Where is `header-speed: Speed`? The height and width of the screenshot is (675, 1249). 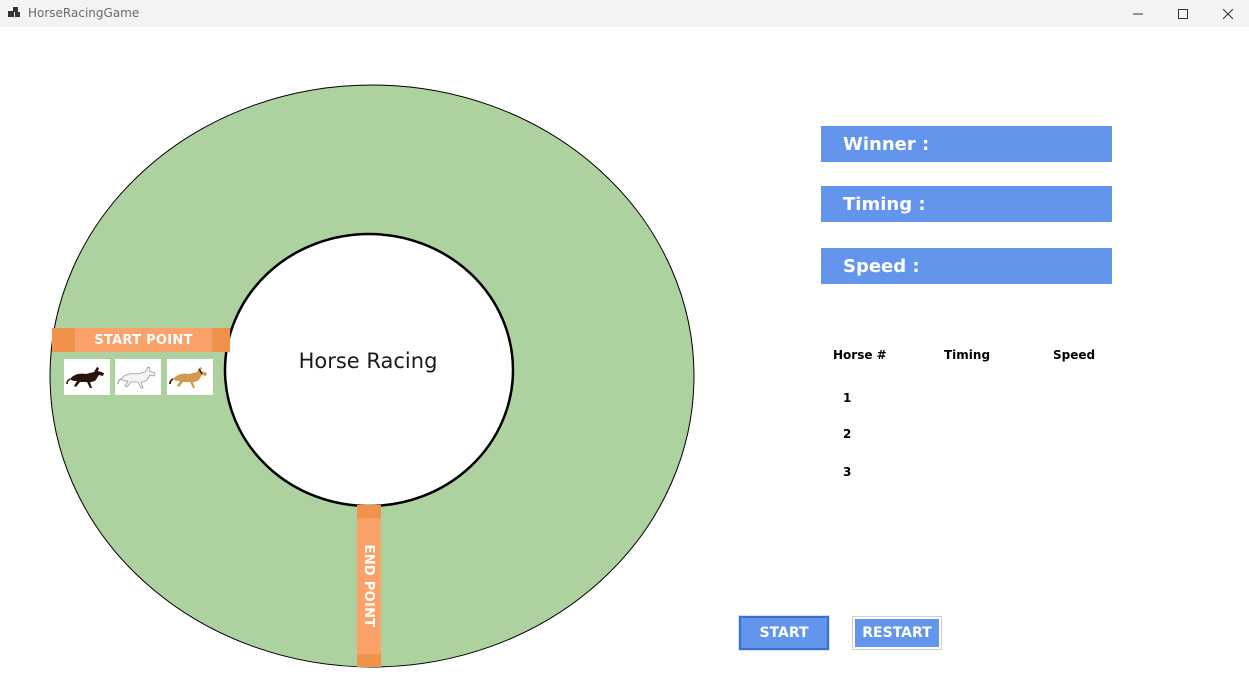
header-speed: Speed is located at coordinates (1074, 355).